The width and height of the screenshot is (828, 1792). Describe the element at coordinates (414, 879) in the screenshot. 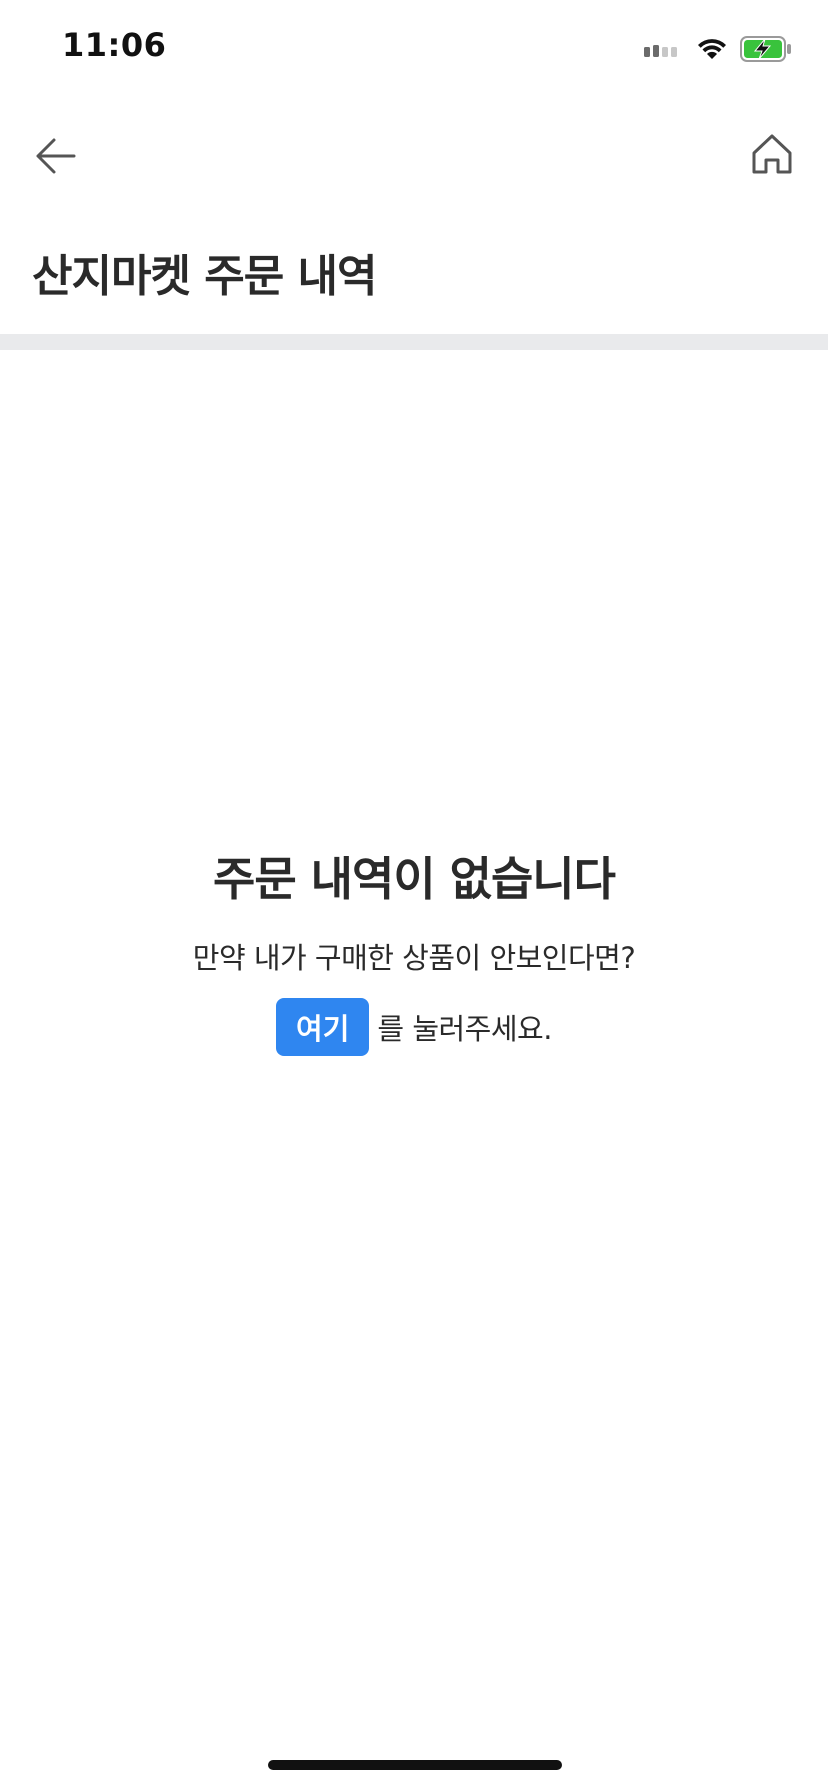

I see `empty-state-title: 주문 내역이 없습니다` at that location.